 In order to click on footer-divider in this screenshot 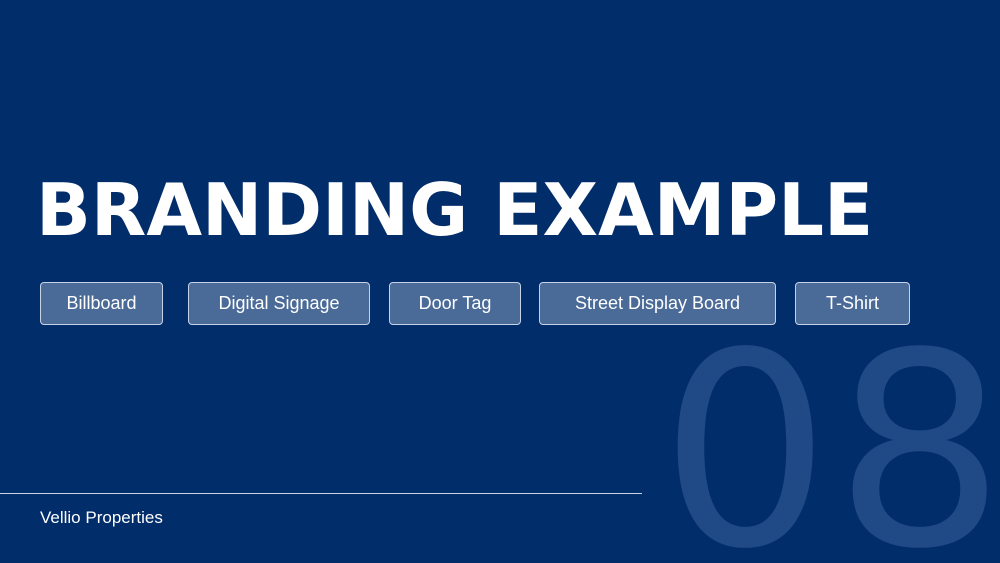, I will do `click(321, 493)`.